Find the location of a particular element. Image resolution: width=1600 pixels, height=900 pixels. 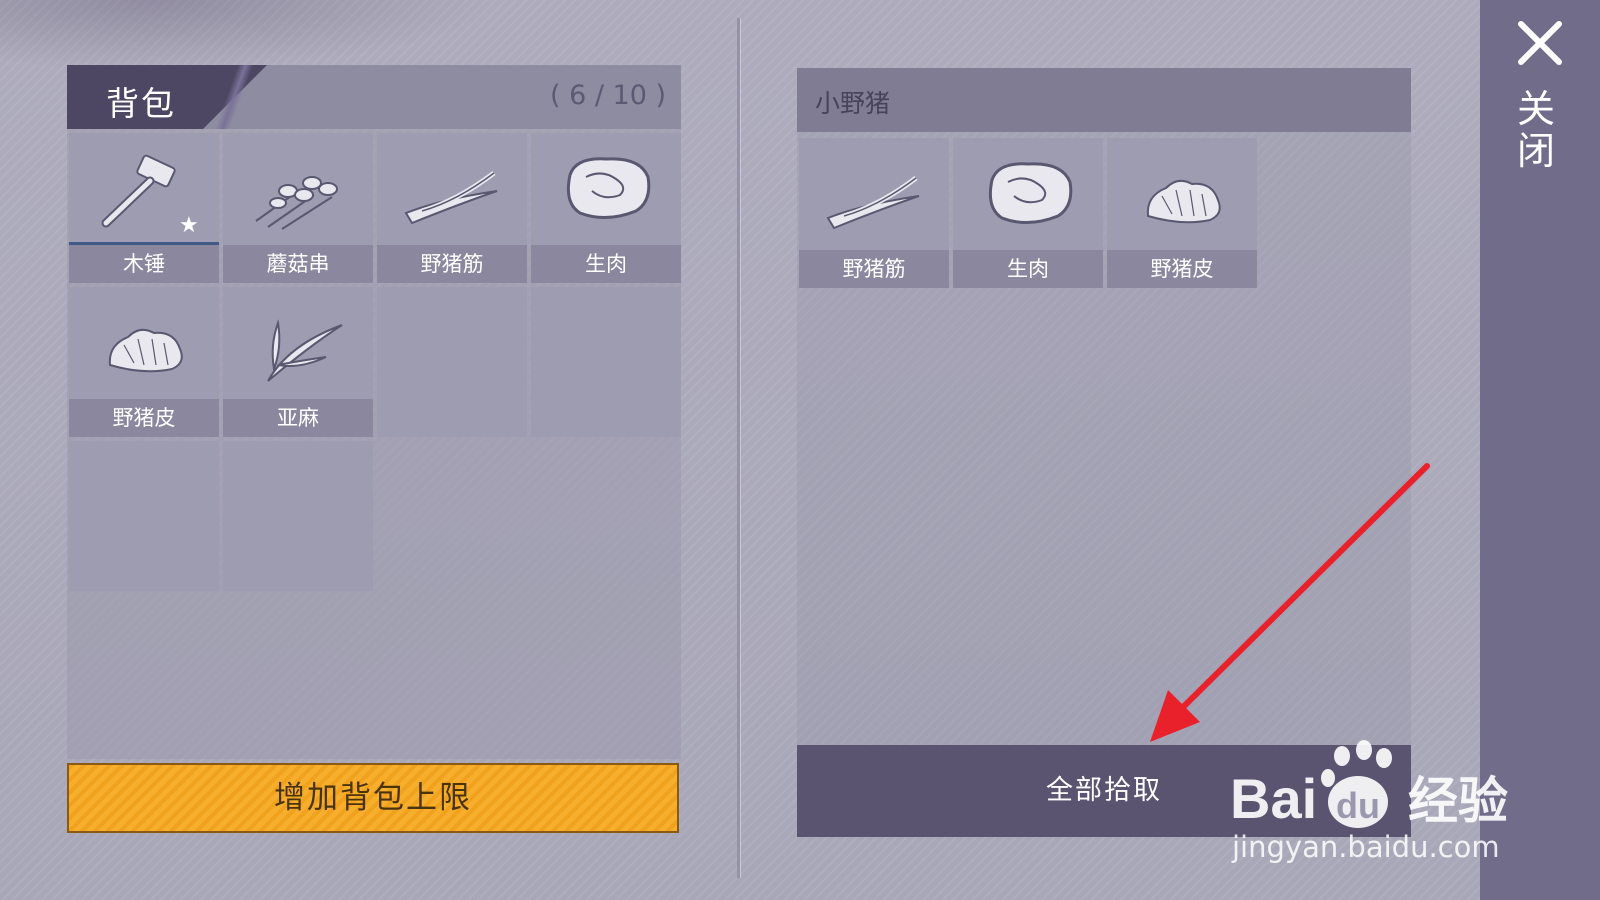

slot-label: 蘑菇串 is located at coordinates (298, 264).